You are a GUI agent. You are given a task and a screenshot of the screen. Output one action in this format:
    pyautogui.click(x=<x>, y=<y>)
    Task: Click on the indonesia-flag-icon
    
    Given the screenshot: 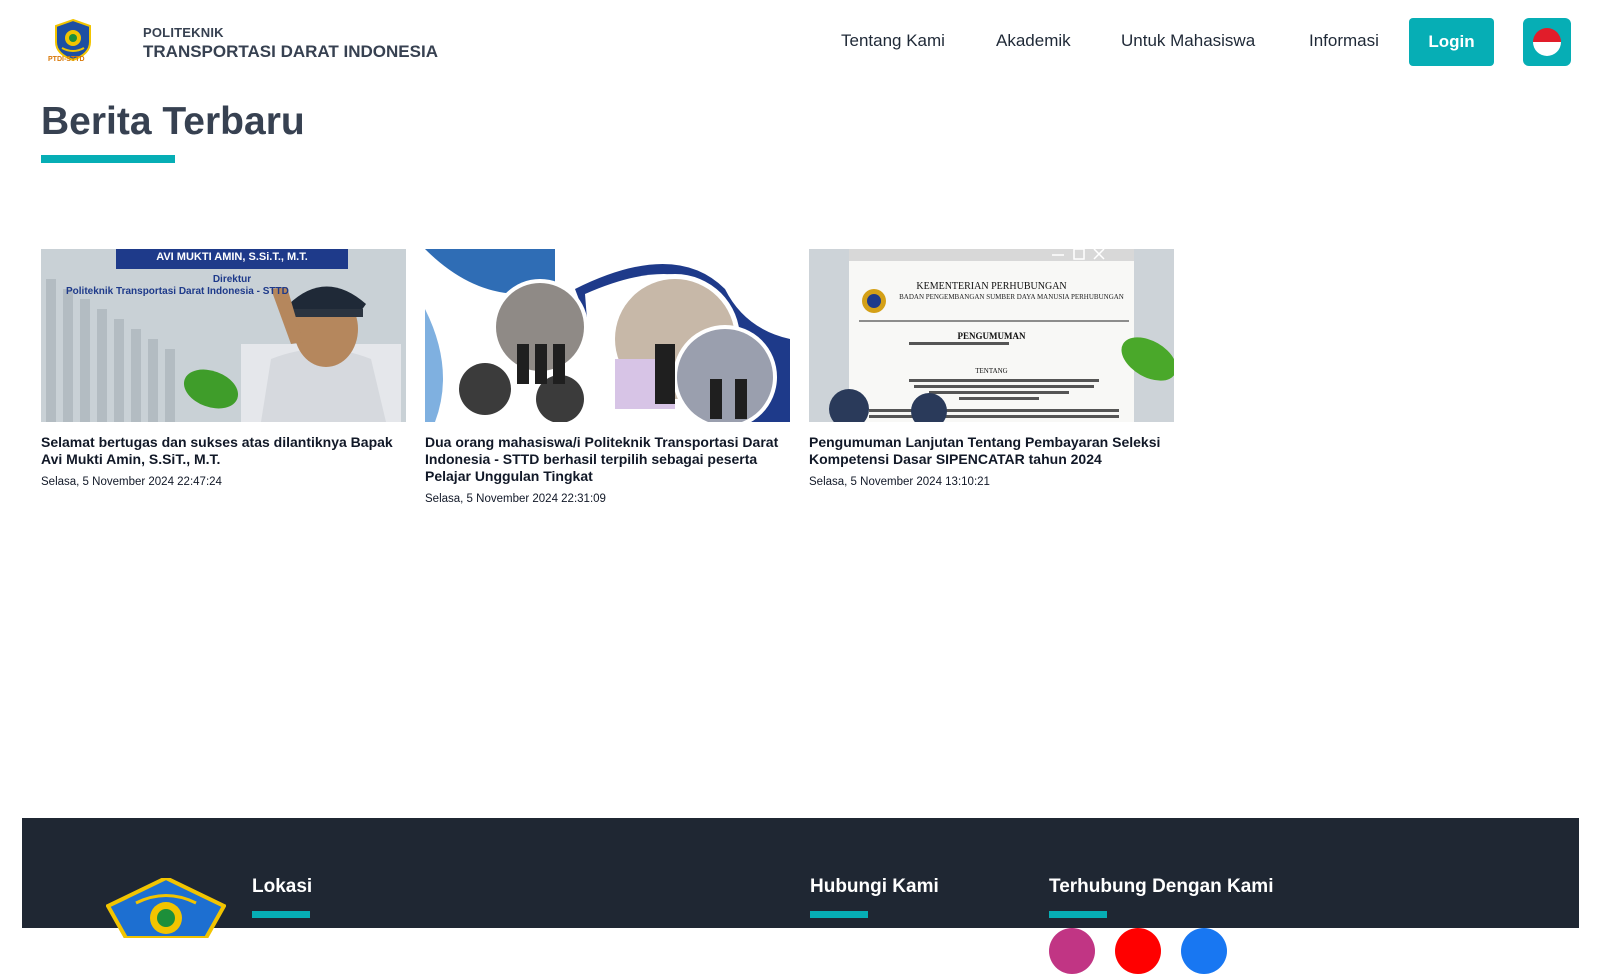 What is the action you would take?
    pyautogui.click(x=1547, y=42)
    